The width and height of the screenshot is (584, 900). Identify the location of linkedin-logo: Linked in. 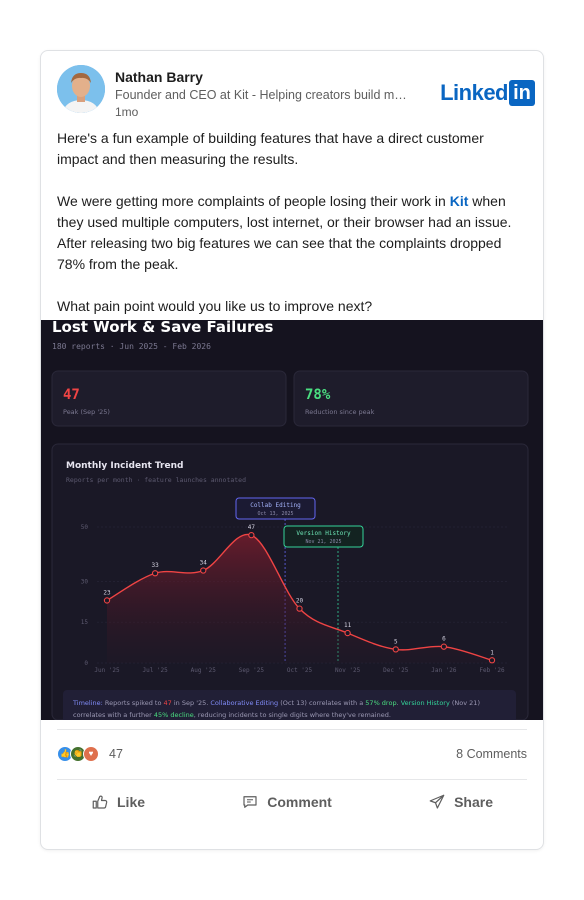
(487, 93).